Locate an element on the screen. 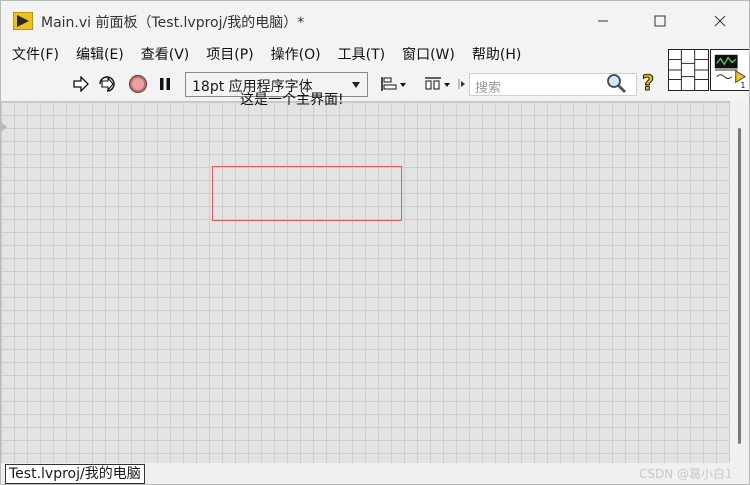  dropdown-arrow-icon is located at coordinates (356, 85).